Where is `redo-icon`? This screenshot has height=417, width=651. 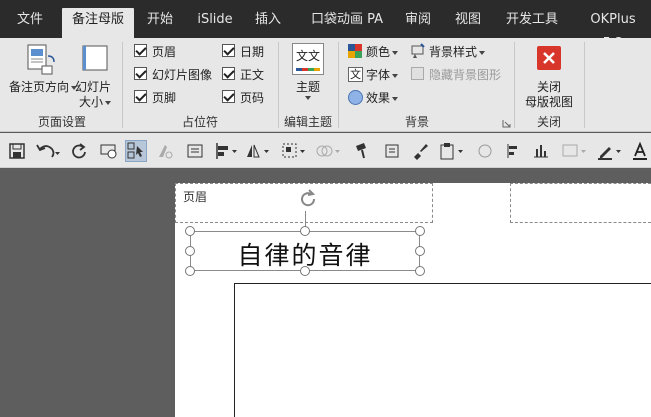
redo-icon is located at coordinates (79, 151).